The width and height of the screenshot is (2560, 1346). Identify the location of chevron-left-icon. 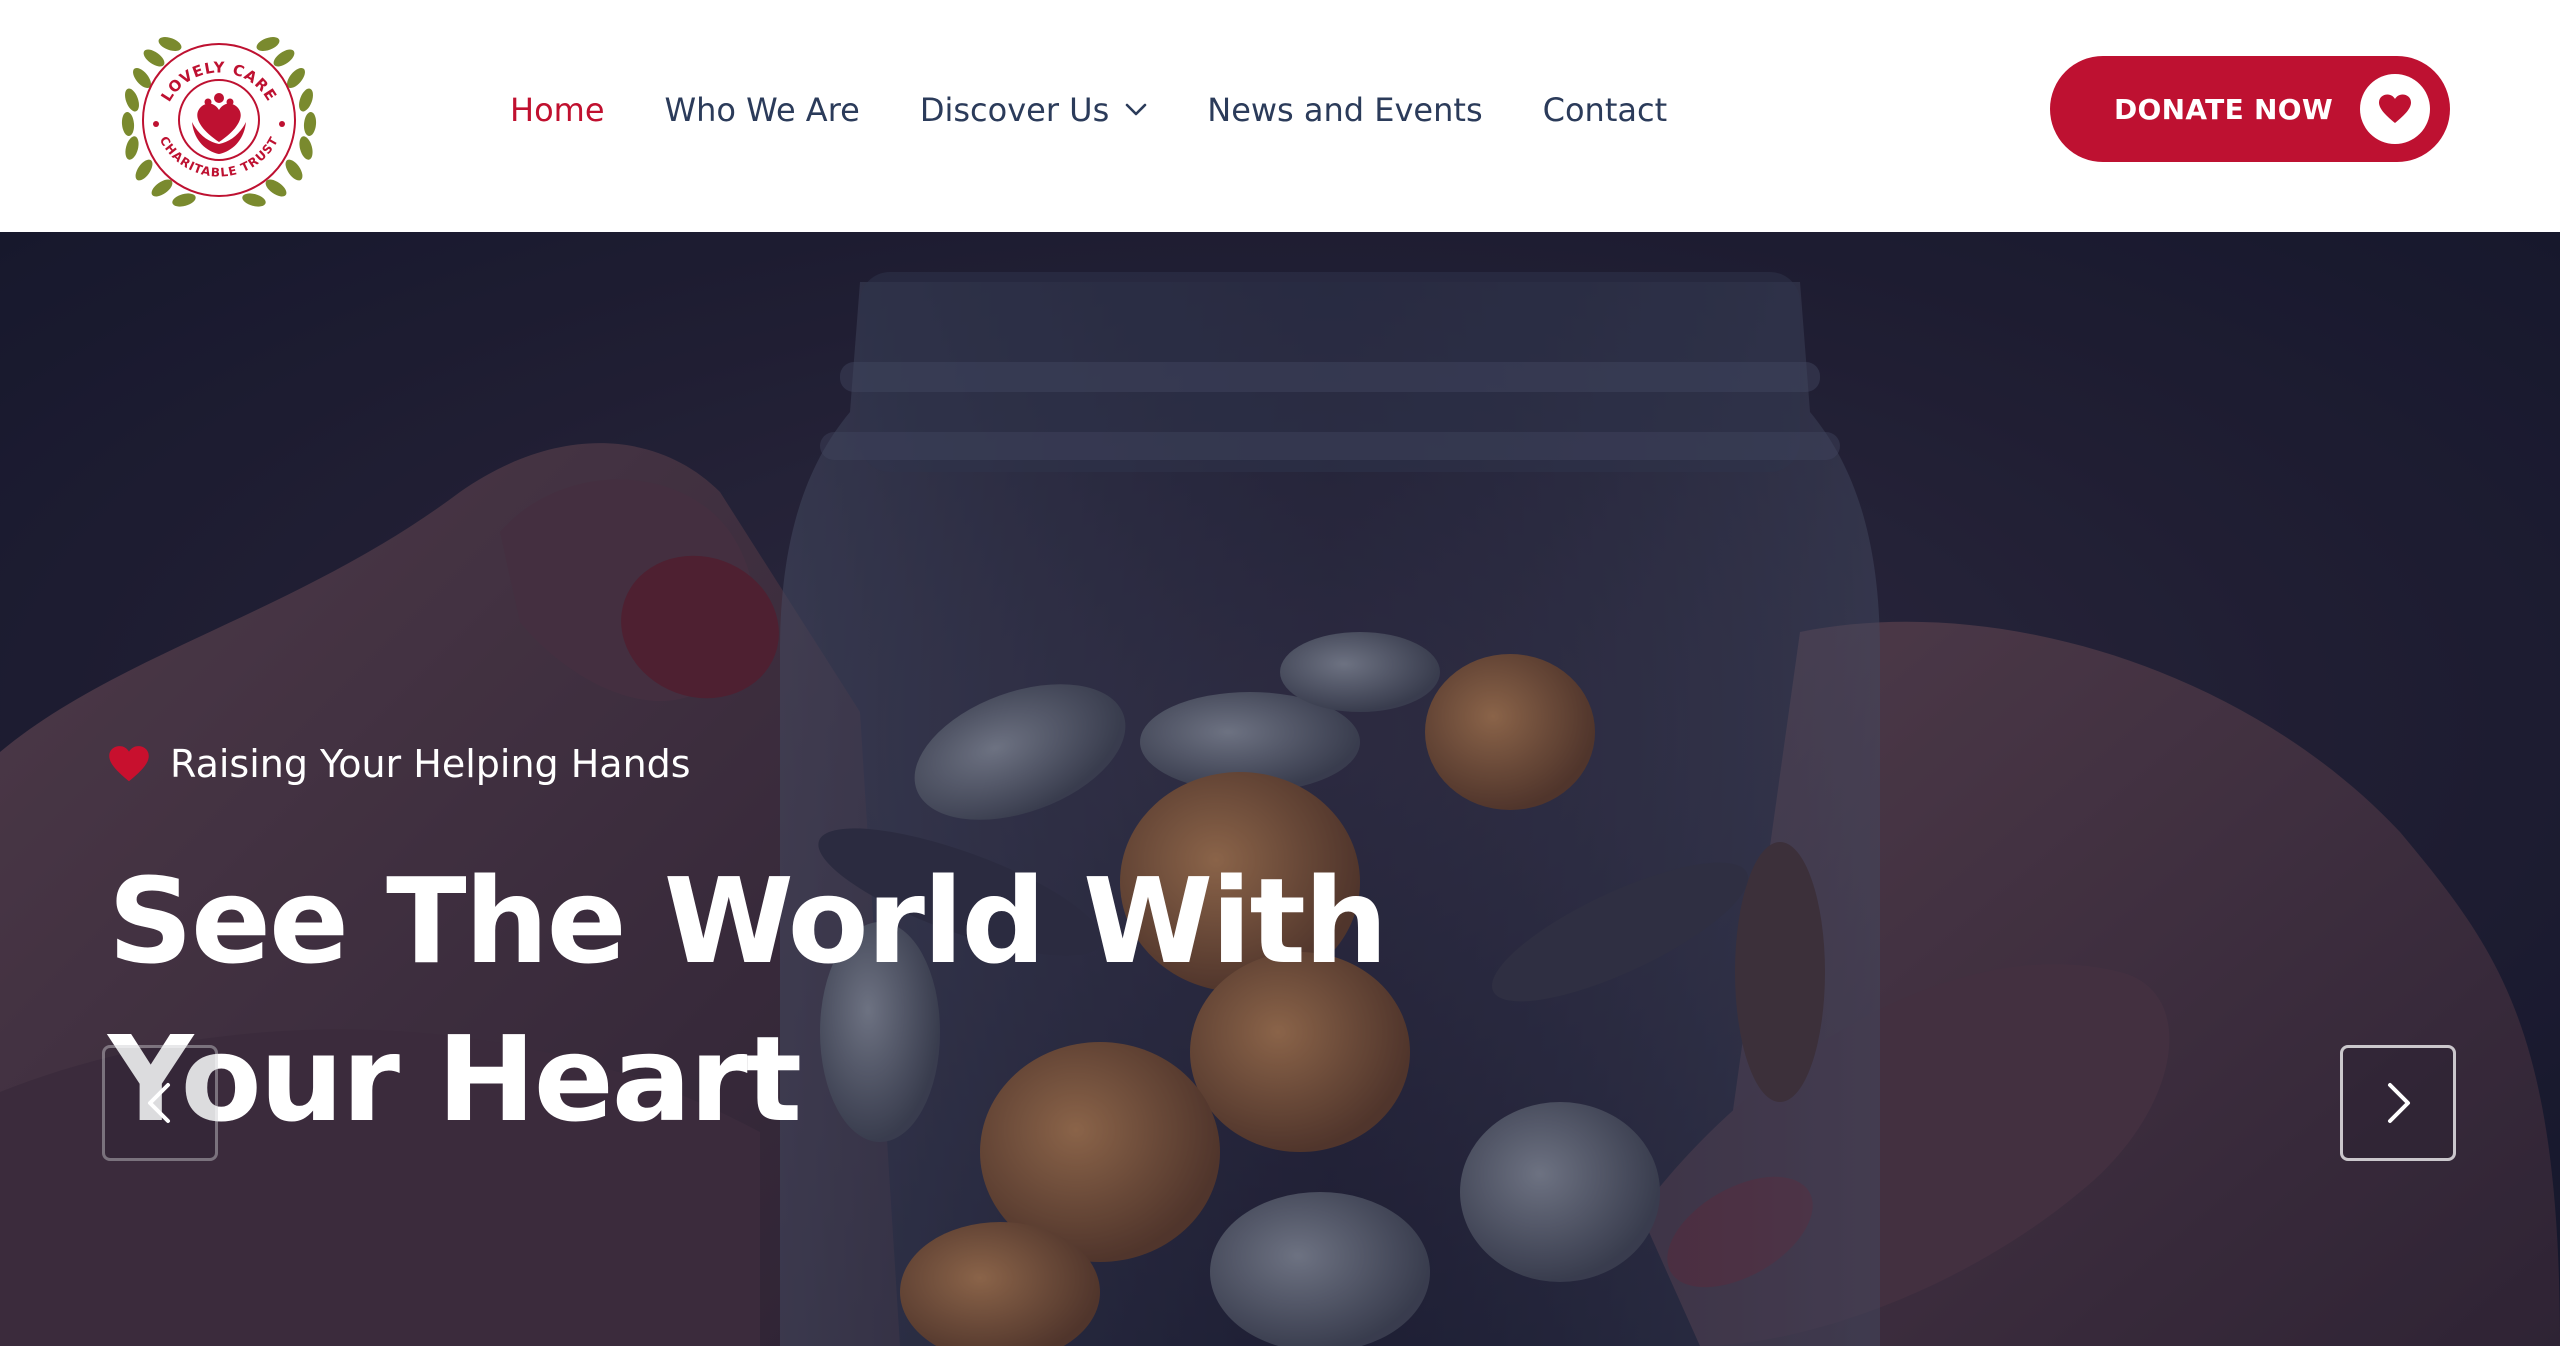
(159, 1103).